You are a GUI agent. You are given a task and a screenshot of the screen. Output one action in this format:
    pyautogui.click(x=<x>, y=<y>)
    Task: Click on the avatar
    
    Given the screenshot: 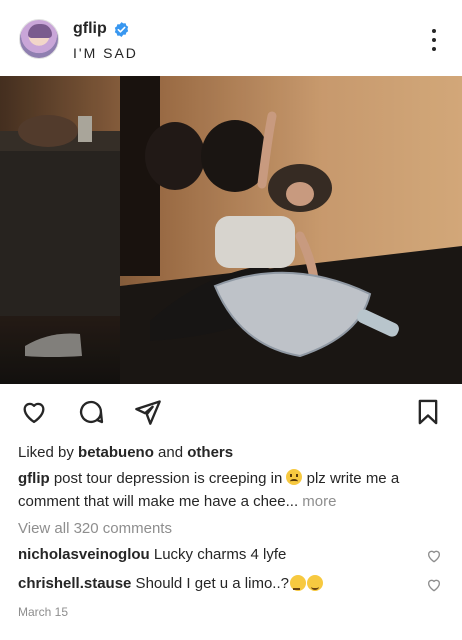 What is the action you would take?
    pyautogui.click(x=39, y=39)
    